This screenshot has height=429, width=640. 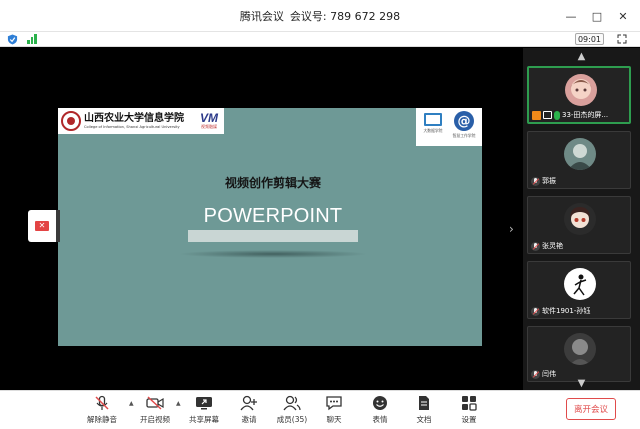 I want to click on at-sign-icon: @, so click(x=464, y=121).